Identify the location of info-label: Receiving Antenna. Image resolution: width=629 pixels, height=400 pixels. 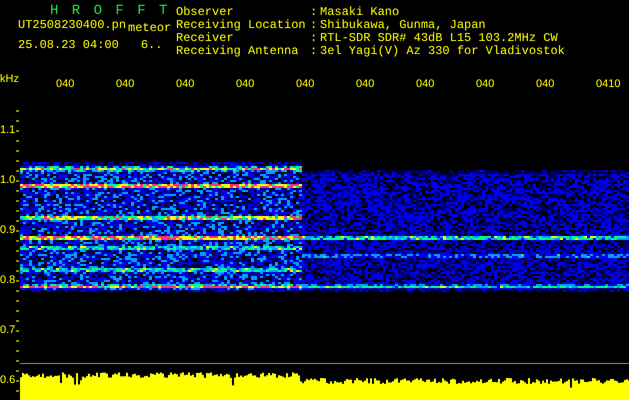
(238, 51).